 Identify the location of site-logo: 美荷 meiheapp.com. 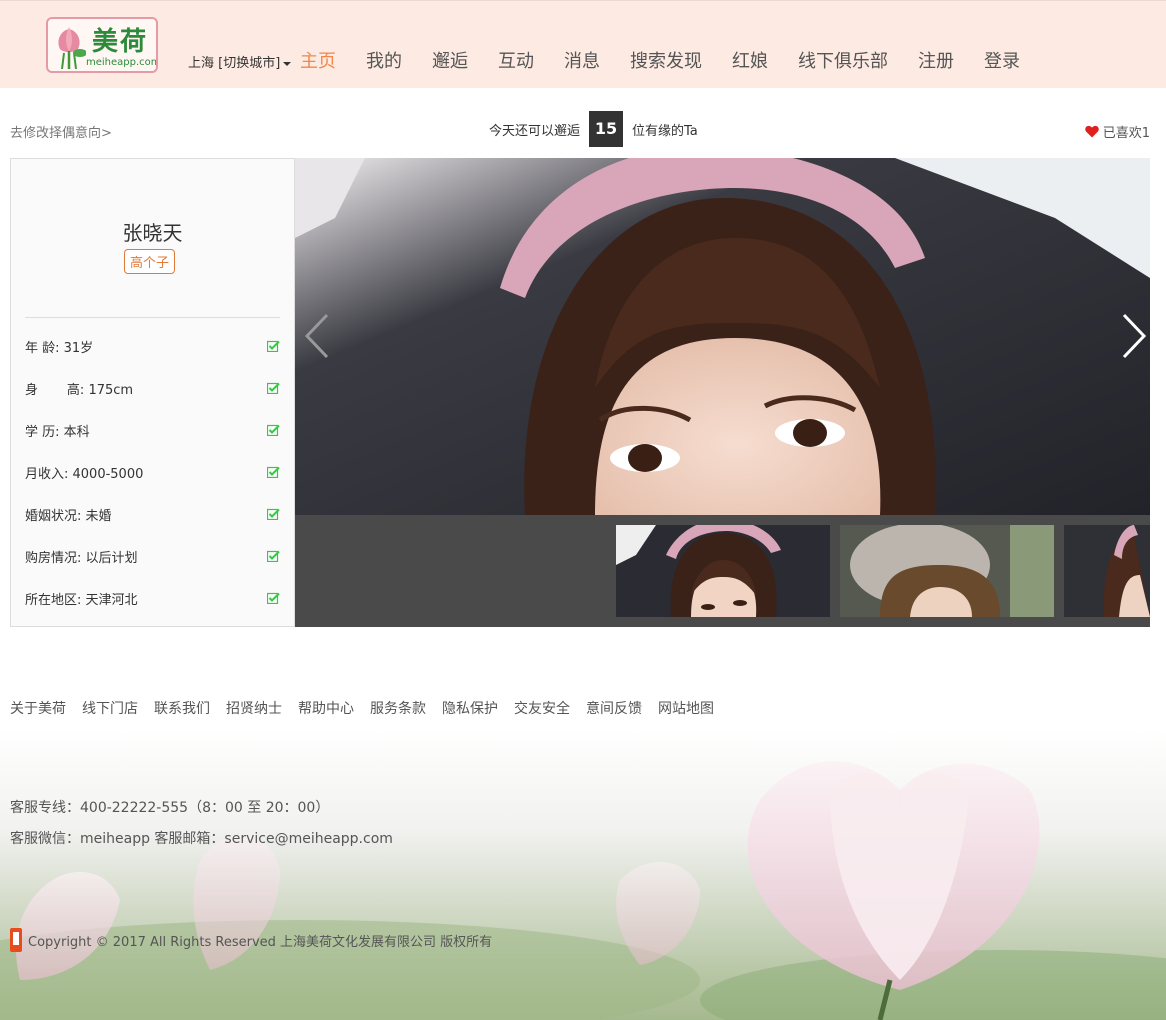
(102, 45).